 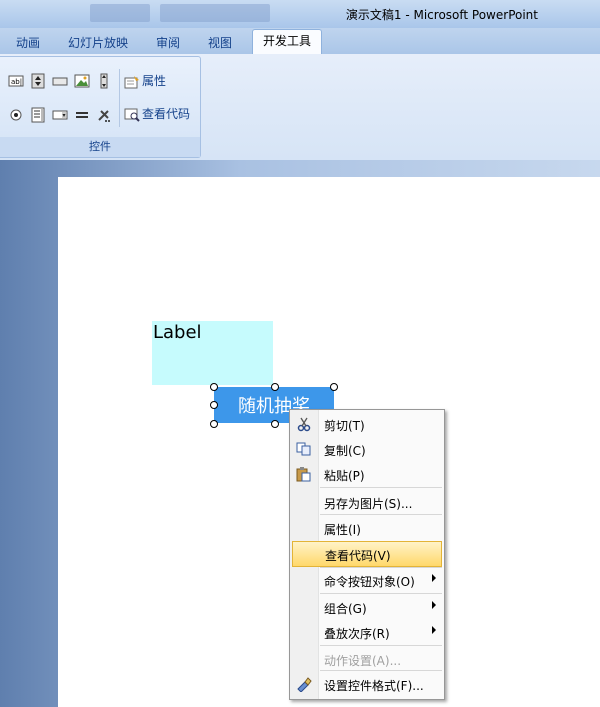 I want to click on svg-text: ab|, so click(x=16, y=82).